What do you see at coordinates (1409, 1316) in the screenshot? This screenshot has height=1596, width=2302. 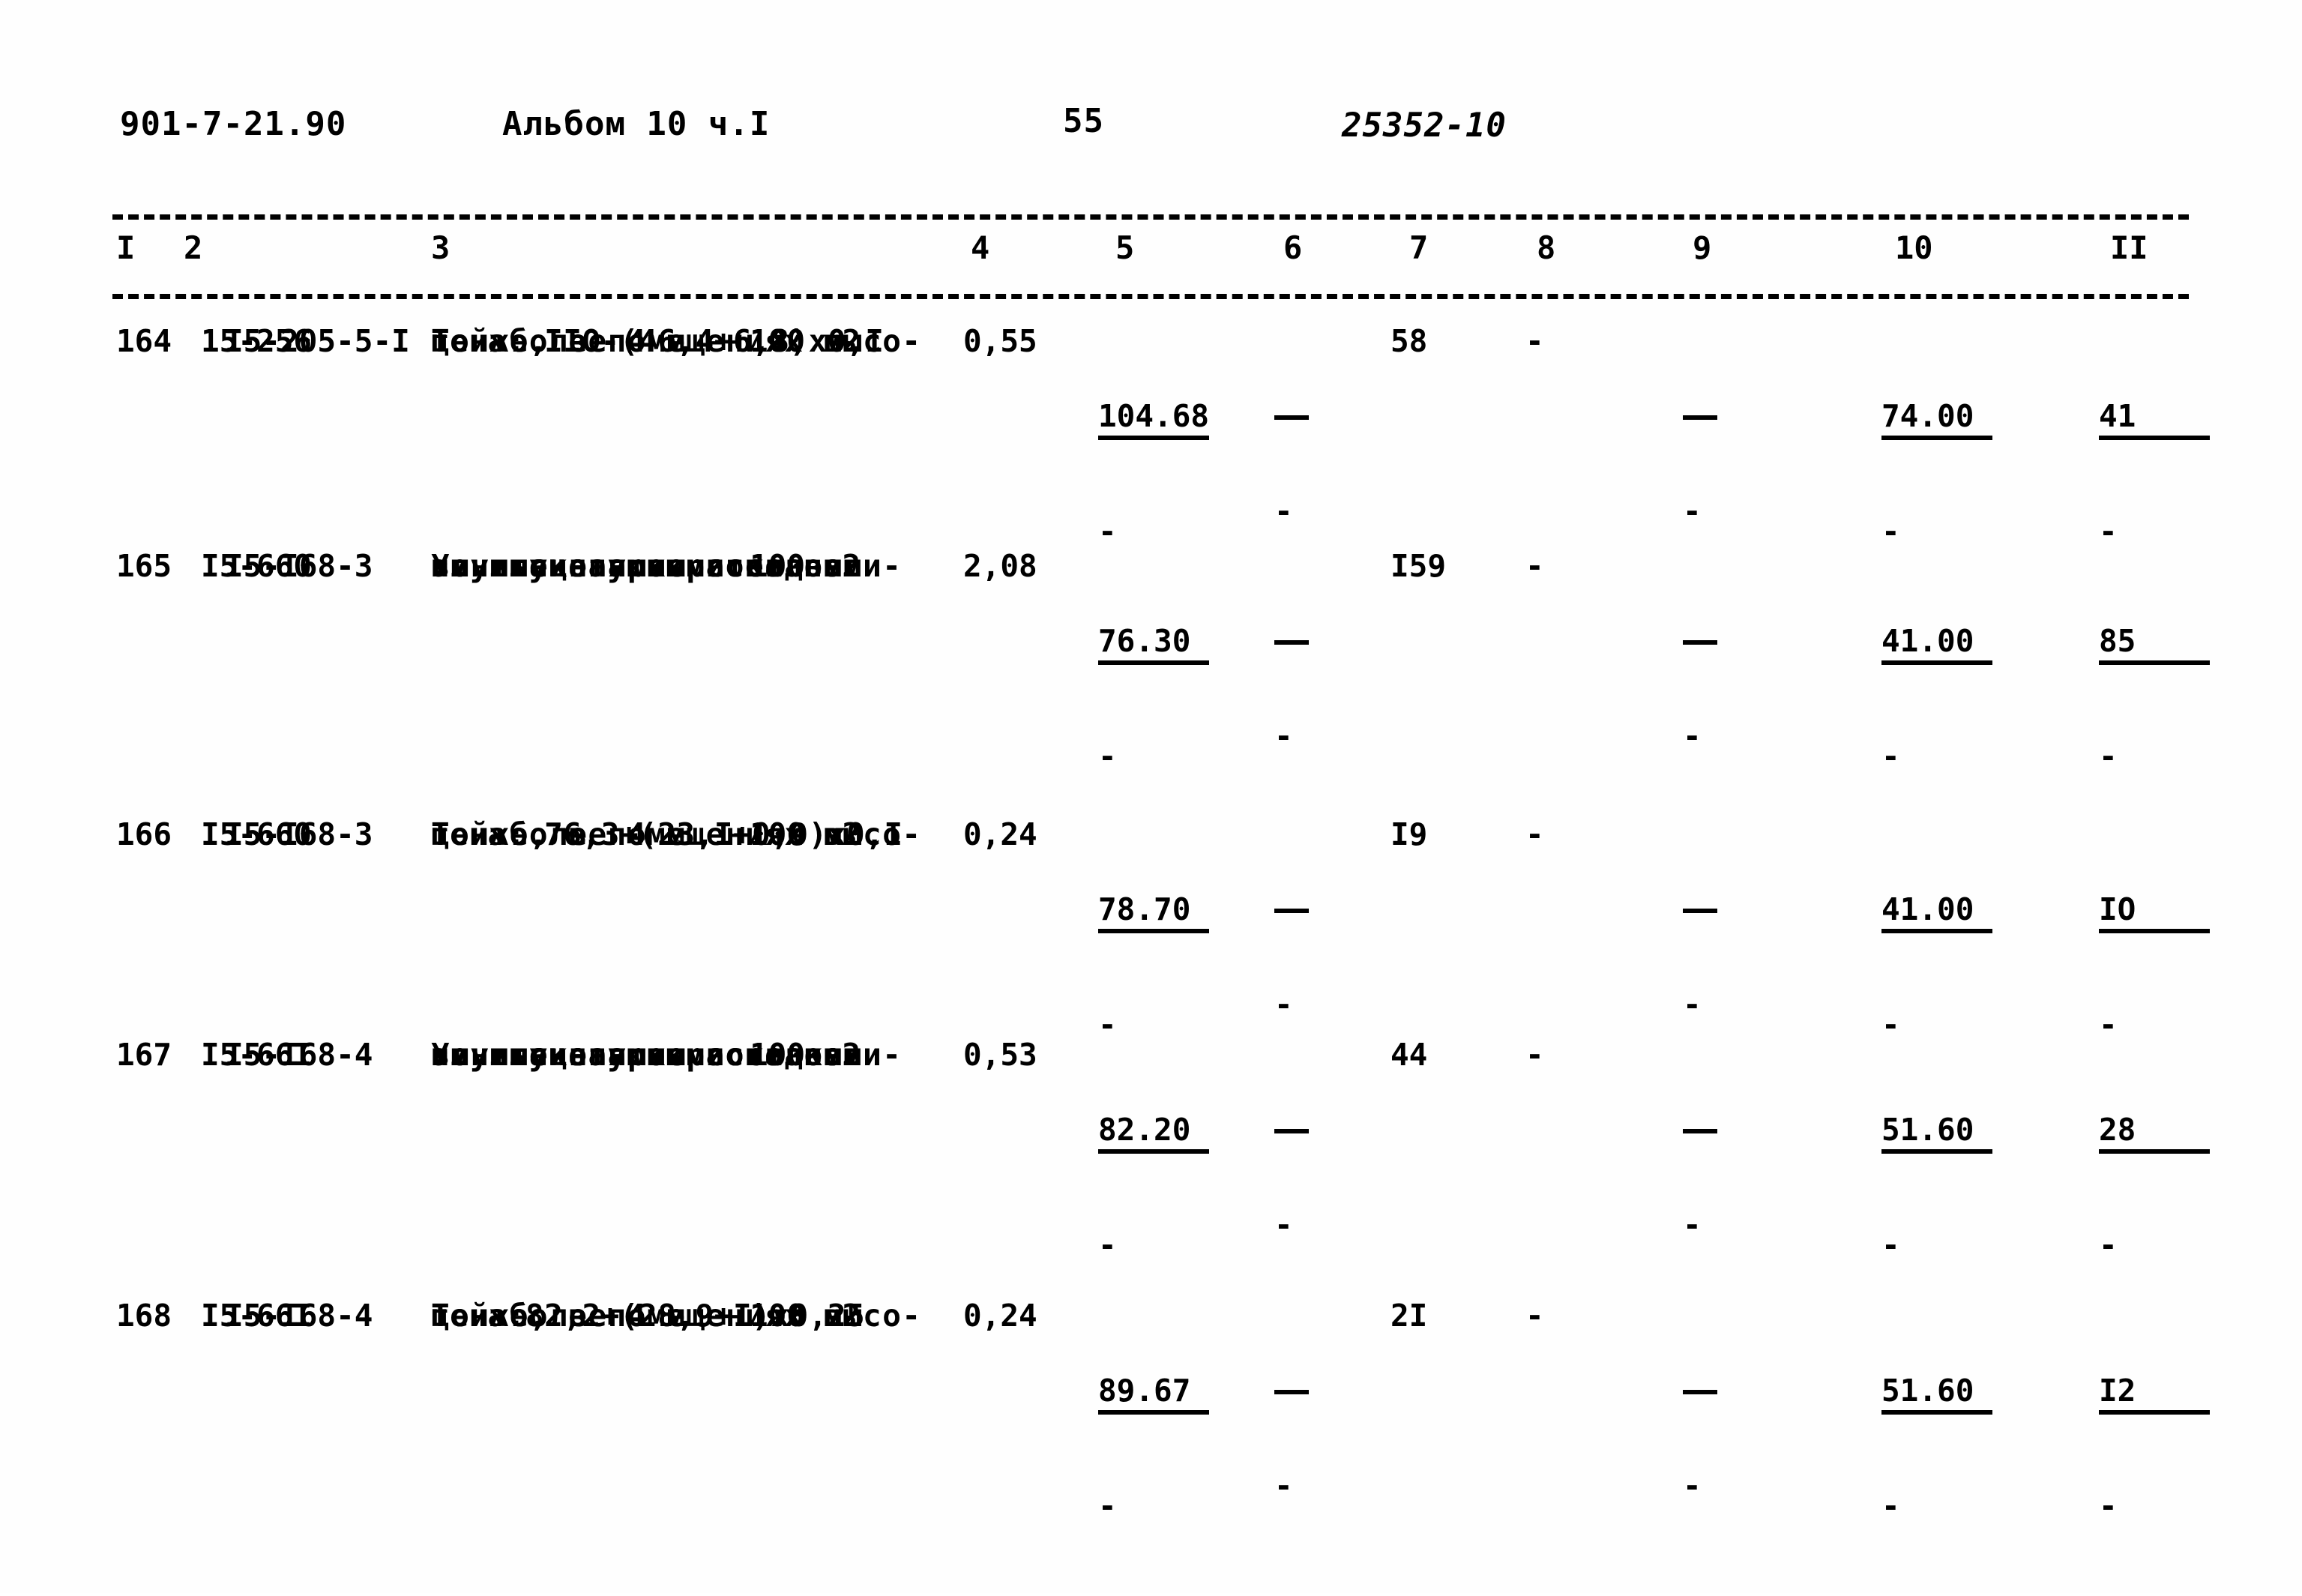 I see `cell-col7: 2I` at bounding box center [1409, 1316].